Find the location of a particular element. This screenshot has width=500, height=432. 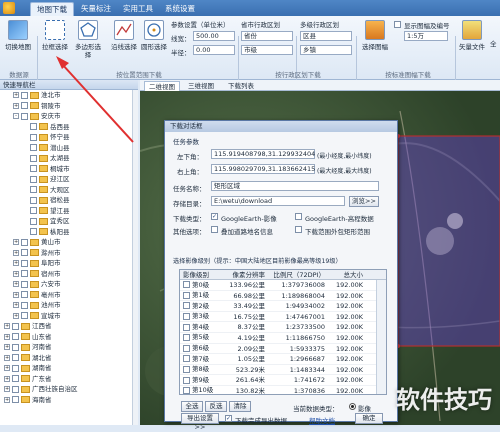

resolution-cell: 8.37公里 is located at coordinates (251, 327).